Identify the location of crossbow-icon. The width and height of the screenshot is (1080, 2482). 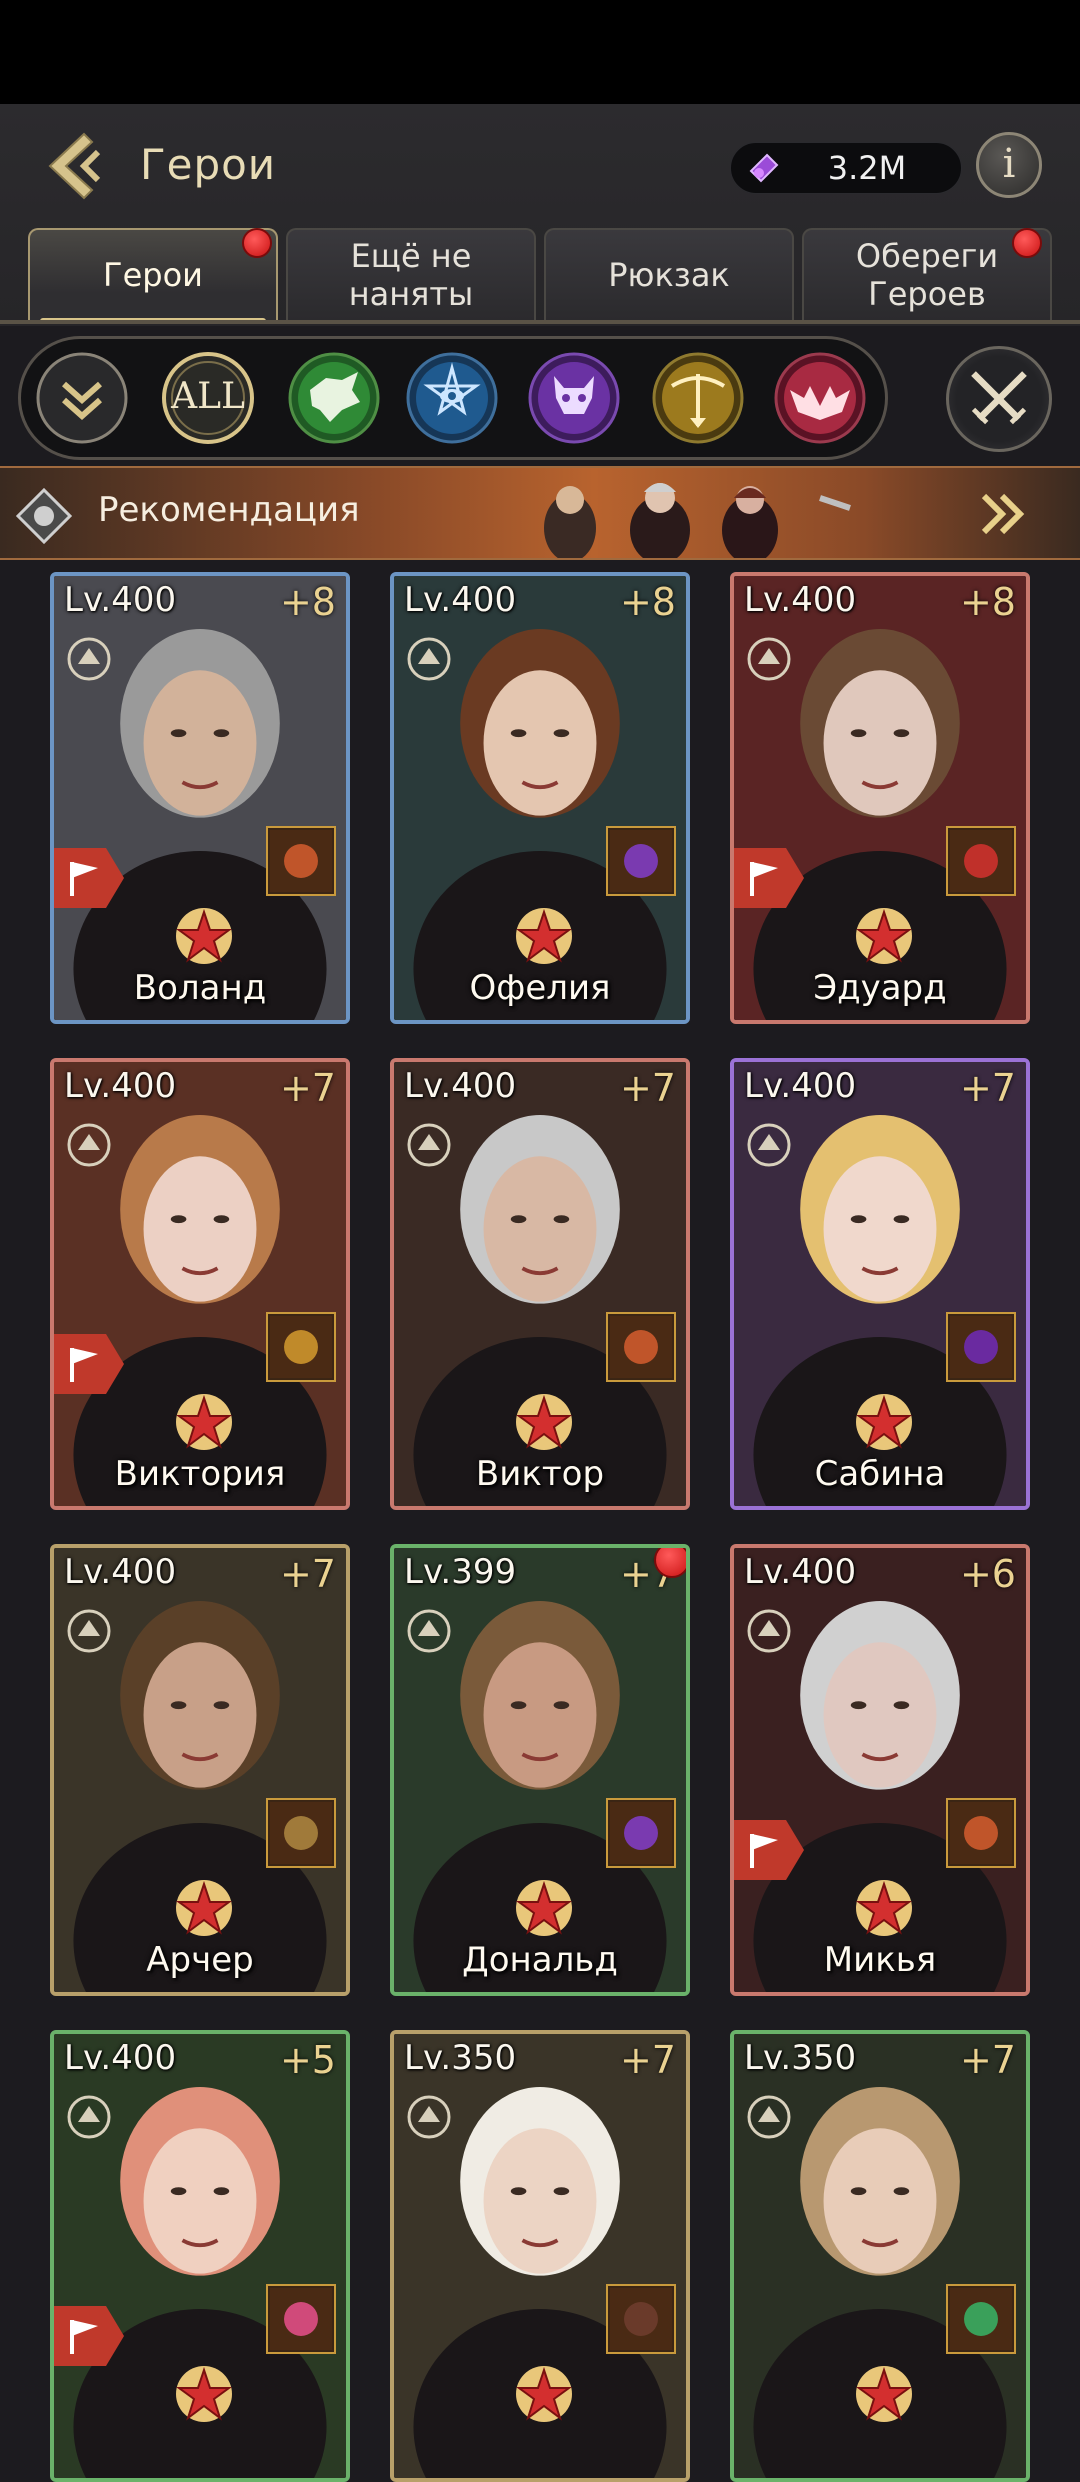
(698, 398).